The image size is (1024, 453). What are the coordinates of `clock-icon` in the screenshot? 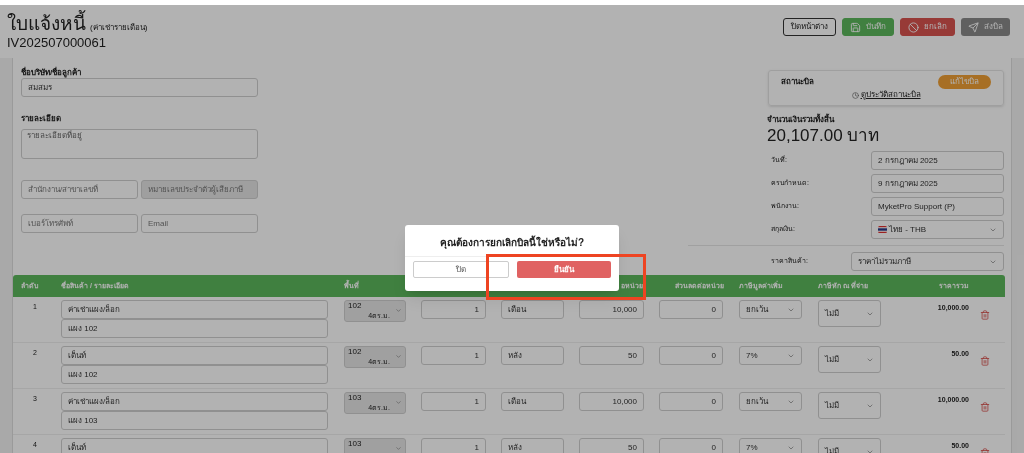 It's located at (855, 95).